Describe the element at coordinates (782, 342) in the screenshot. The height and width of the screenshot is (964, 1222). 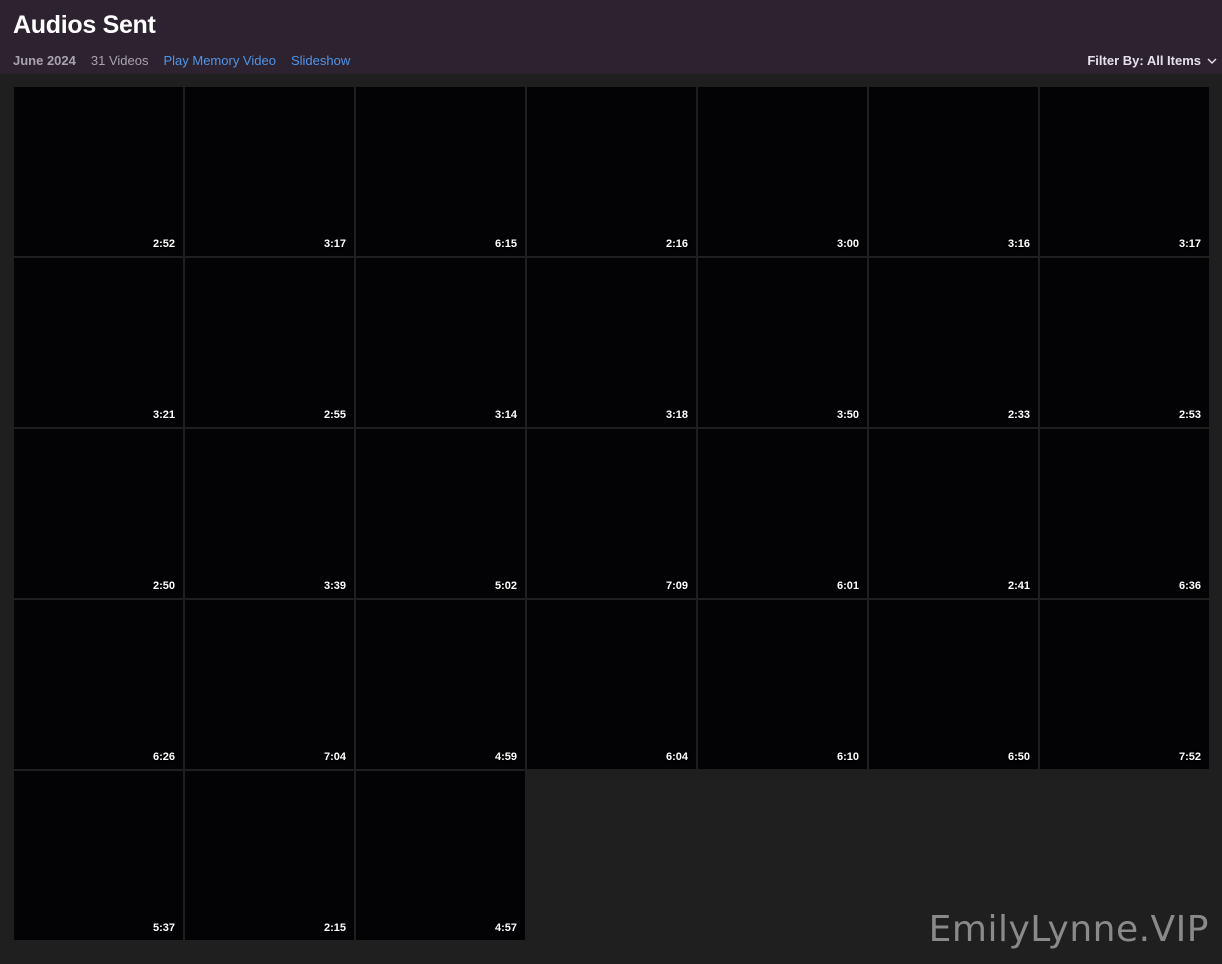
I see `video-thumbnail: 3:50` at that location.